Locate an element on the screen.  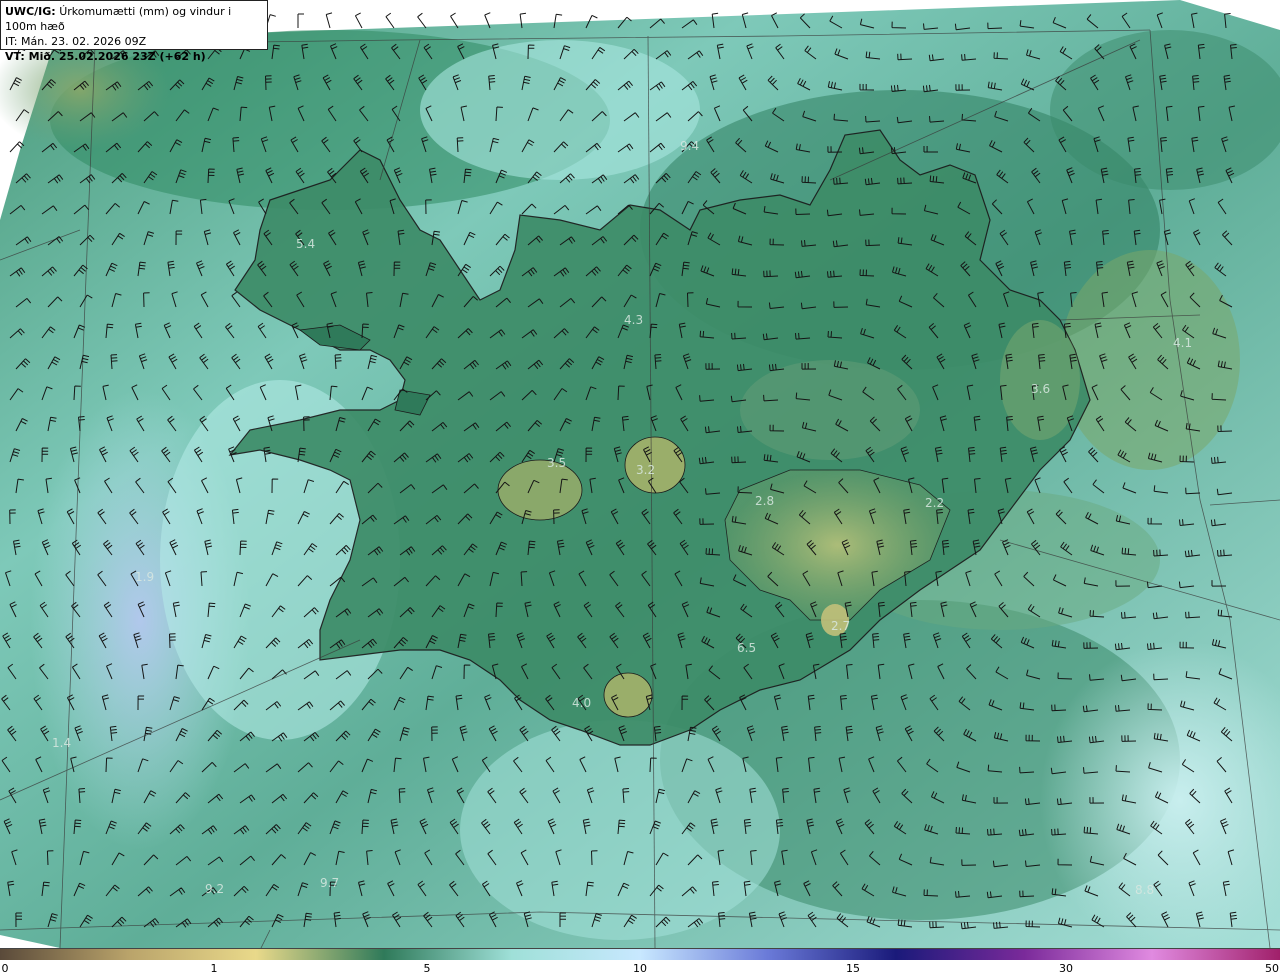
colorbar-tick: 50 is located at coordinates (1272, 968).